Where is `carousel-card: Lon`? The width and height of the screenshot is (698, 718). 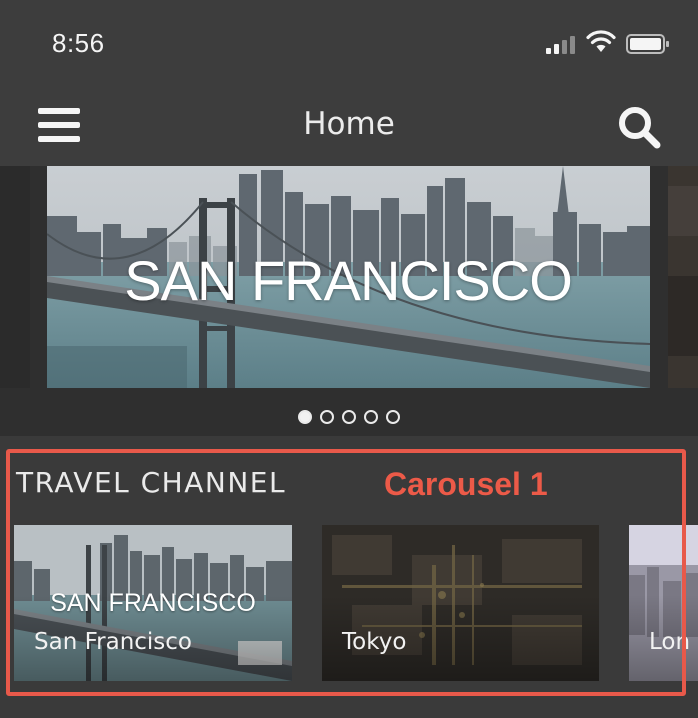 carousel-card: Lon is located at coordinates (663, 603).